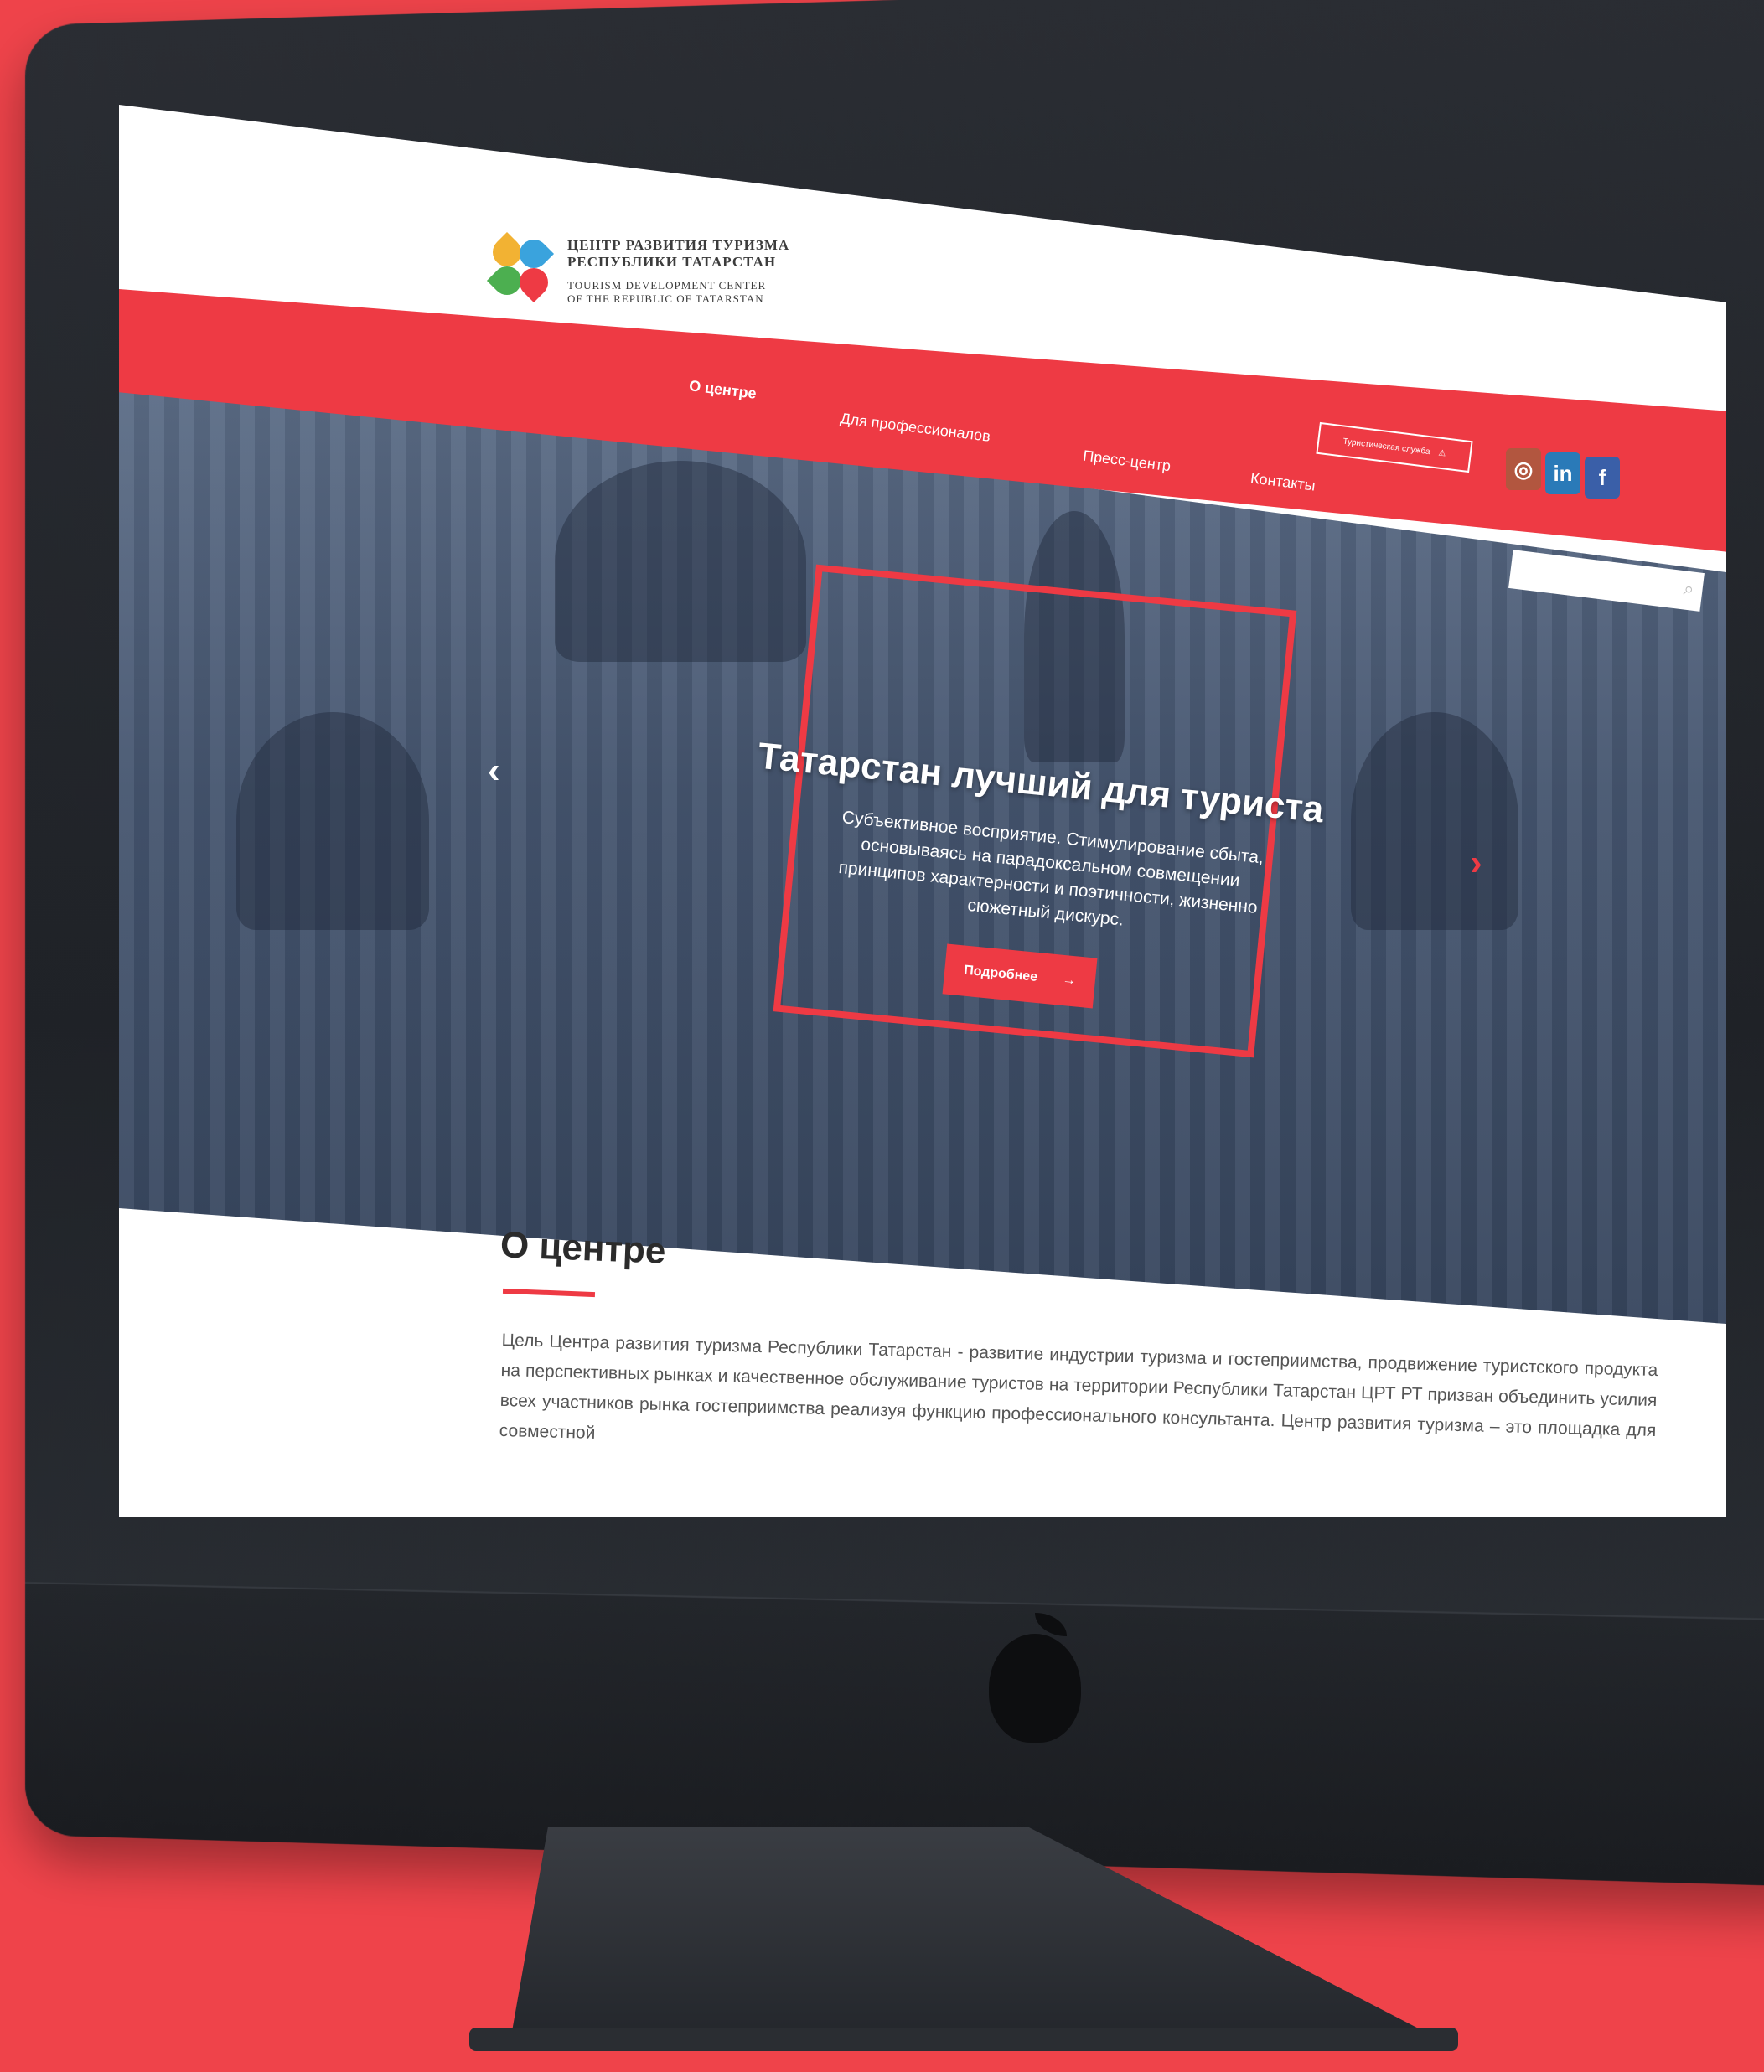 Image resolution: width=1764 pixels, height=2072 pixels. Describe the element at coordinates (1442, 453) in the screenshot. I see `tourist-person-icon: ⚠` at that location.